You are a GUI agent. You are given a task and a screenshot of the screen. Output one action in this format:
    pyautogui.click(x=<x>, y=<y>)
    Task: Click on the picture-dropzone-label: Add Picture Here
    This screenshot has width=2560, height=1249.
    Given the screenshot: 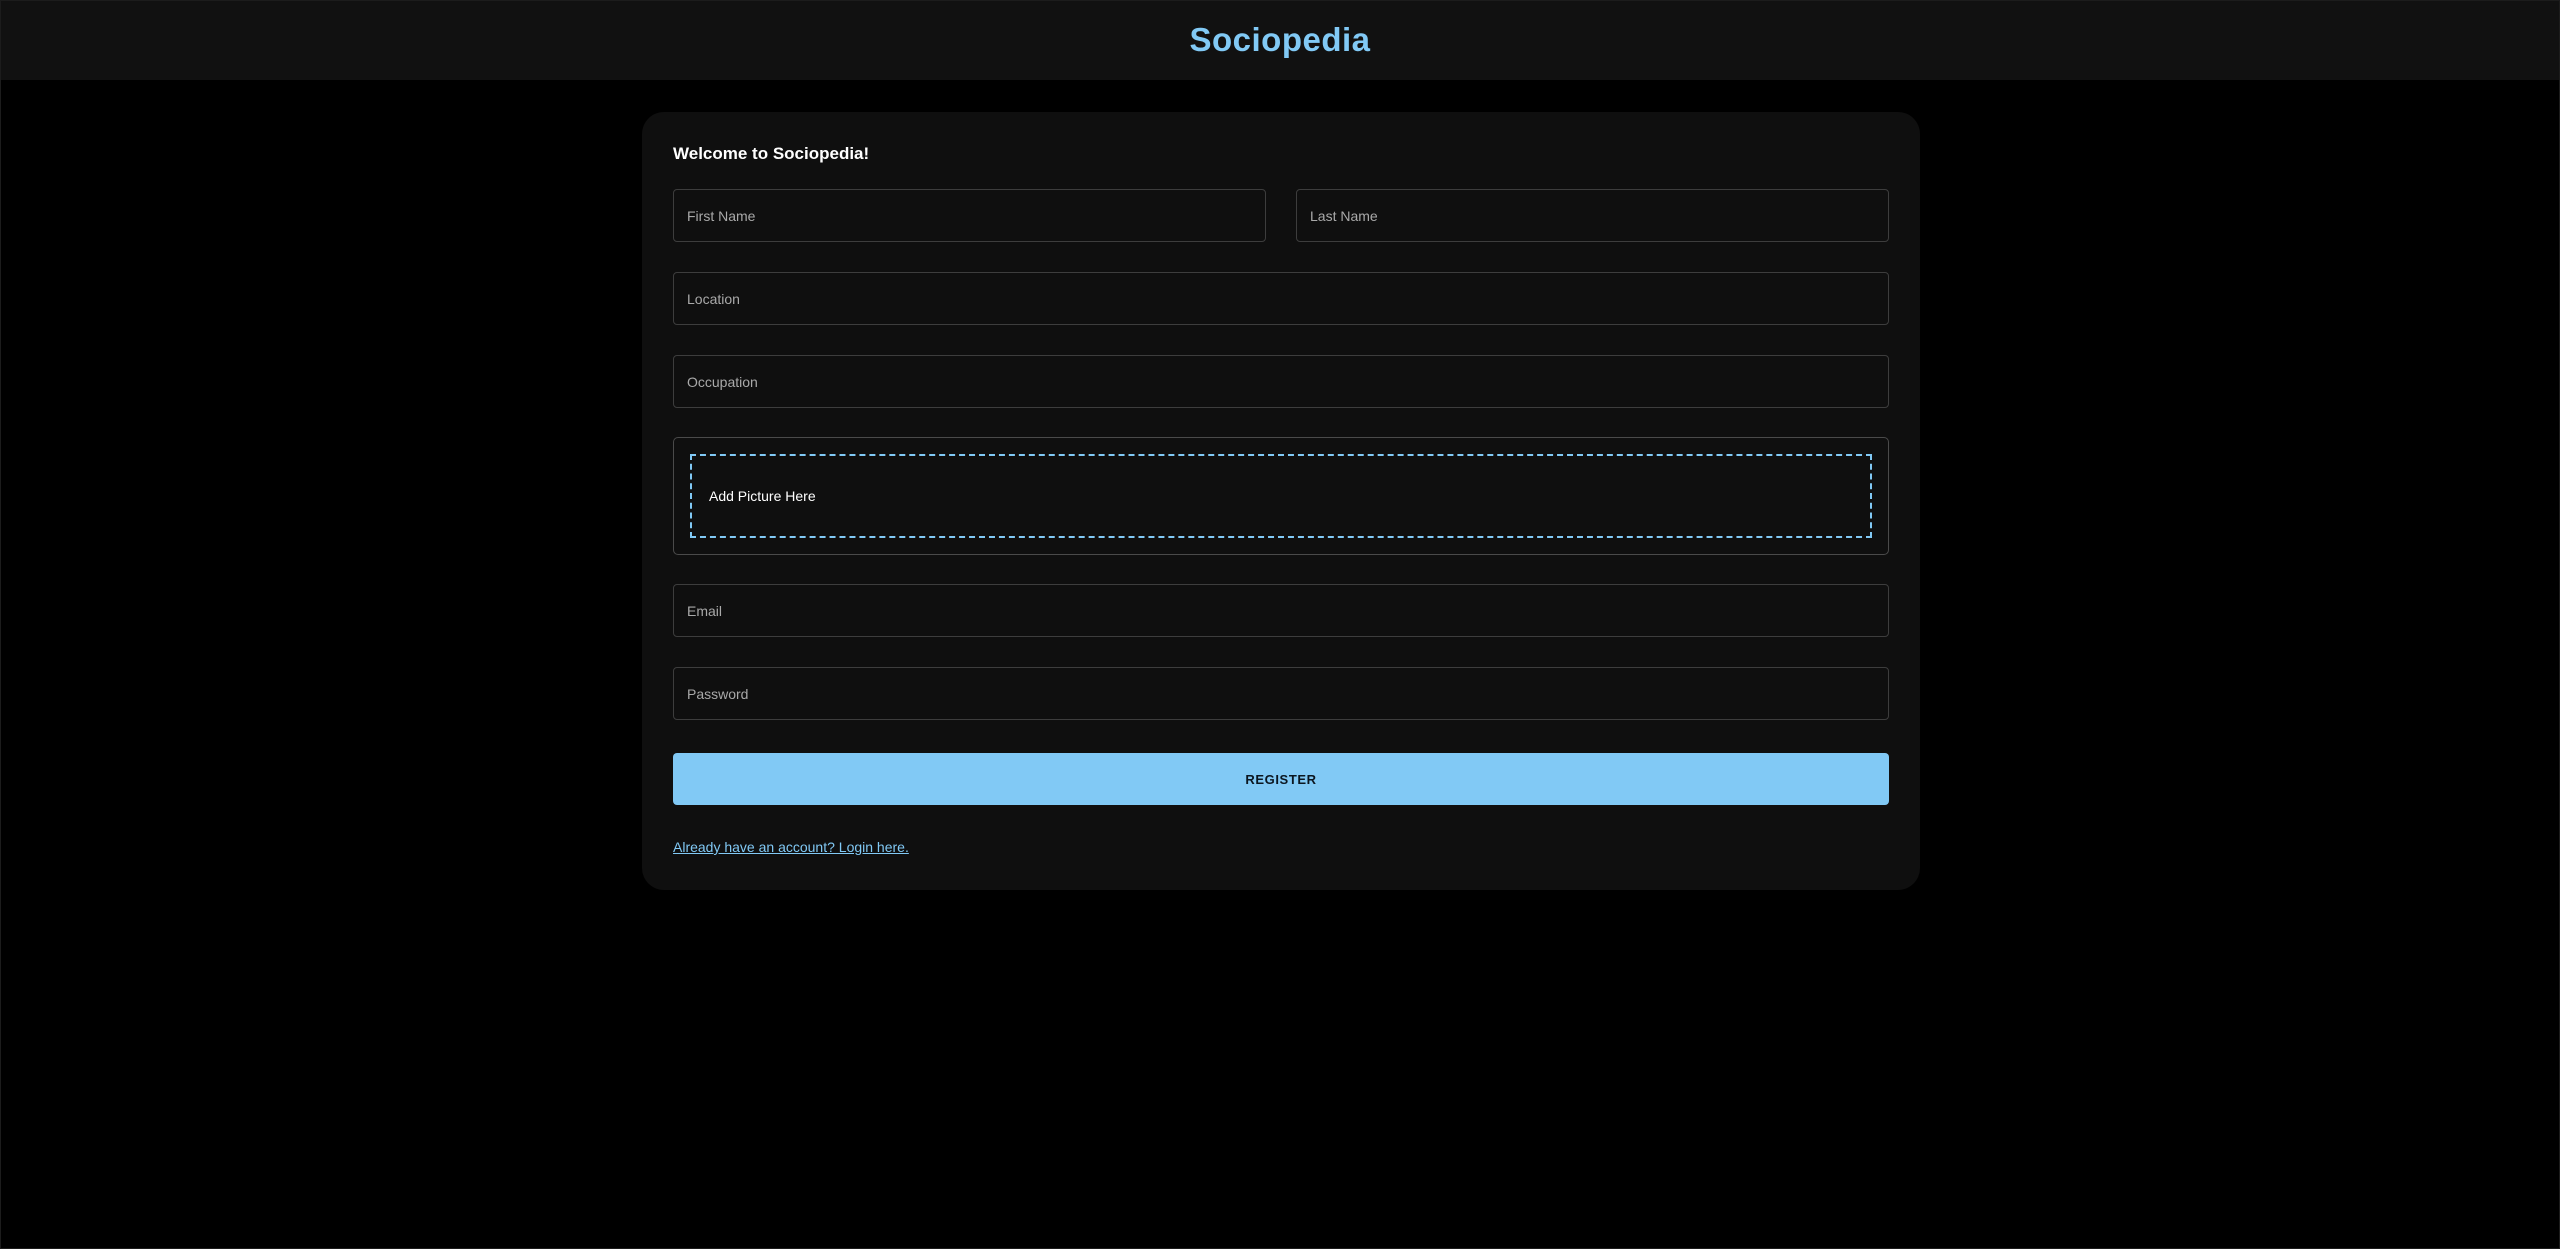 What is the action you would take?
    pyautogui.click(x=762, y=496)
    